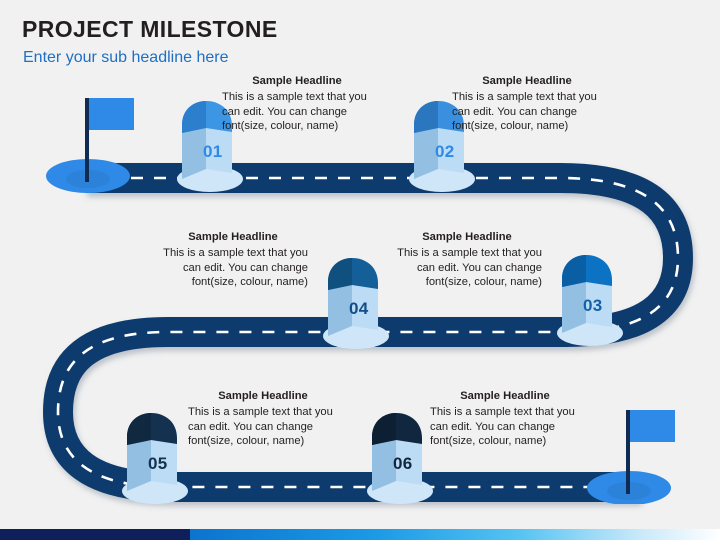  I want to click on milestone-number-04: 04, so click(359, 308).